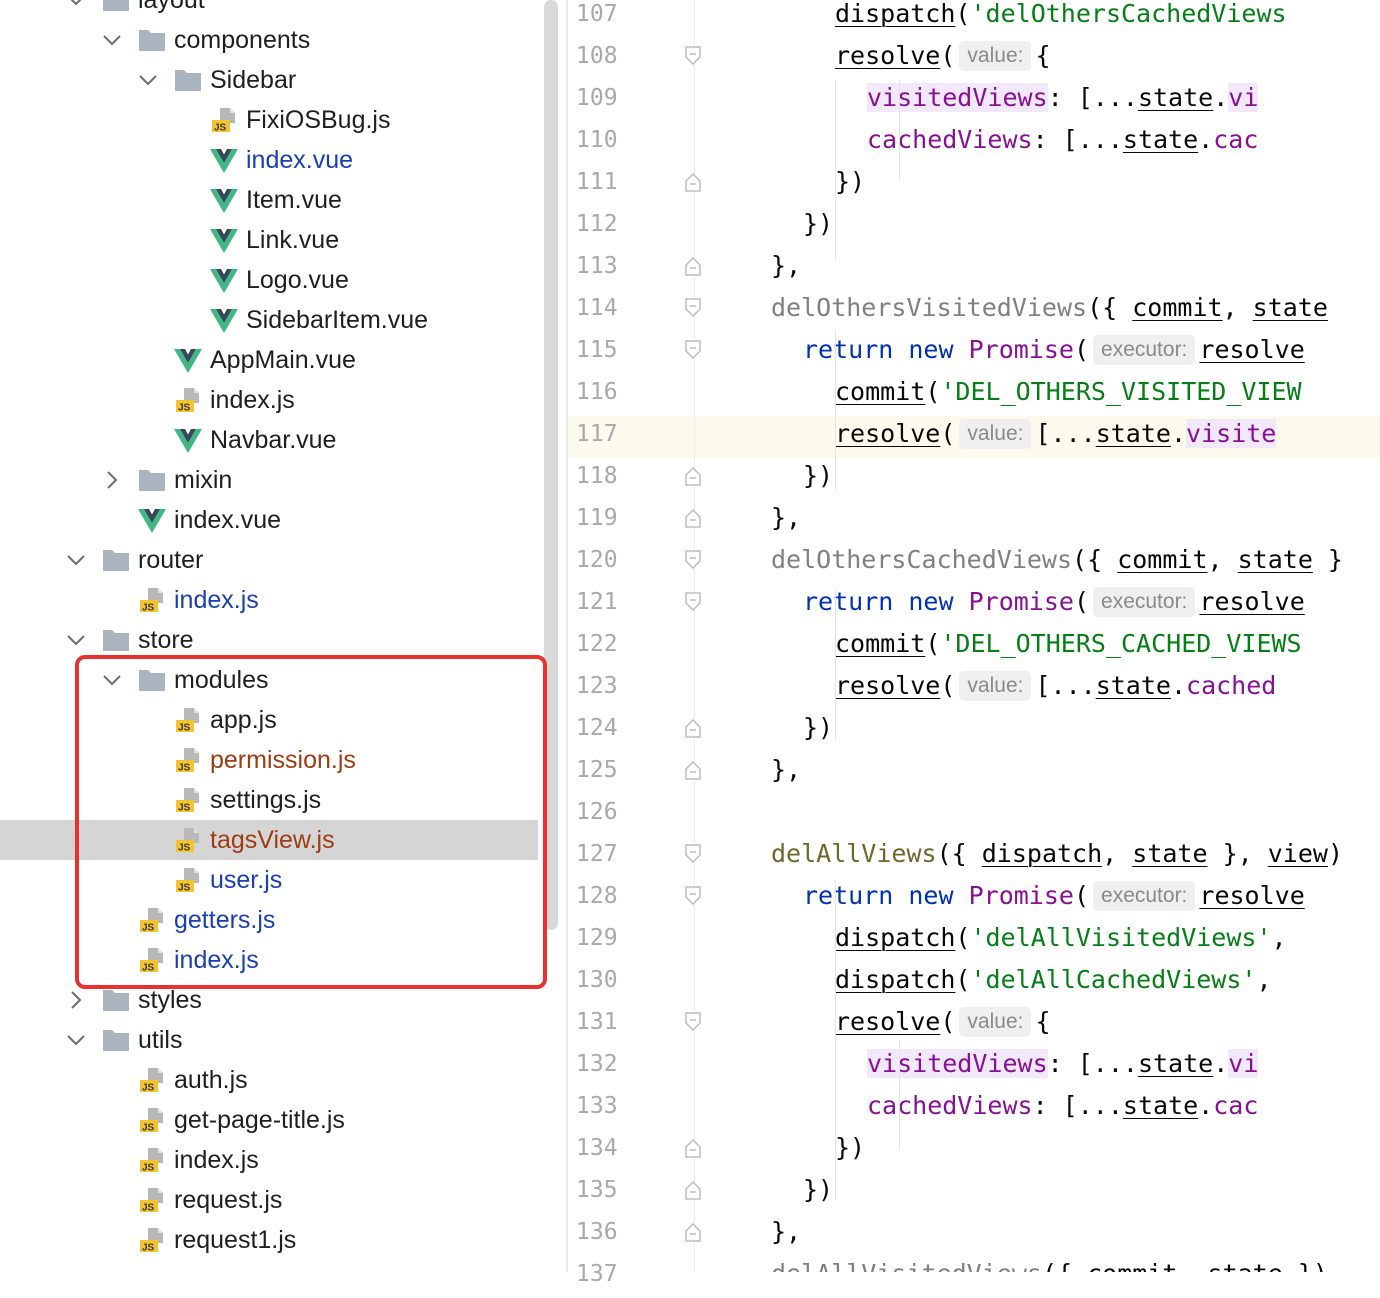  I want to click on tree-folder: mixin, so click(269, 480).